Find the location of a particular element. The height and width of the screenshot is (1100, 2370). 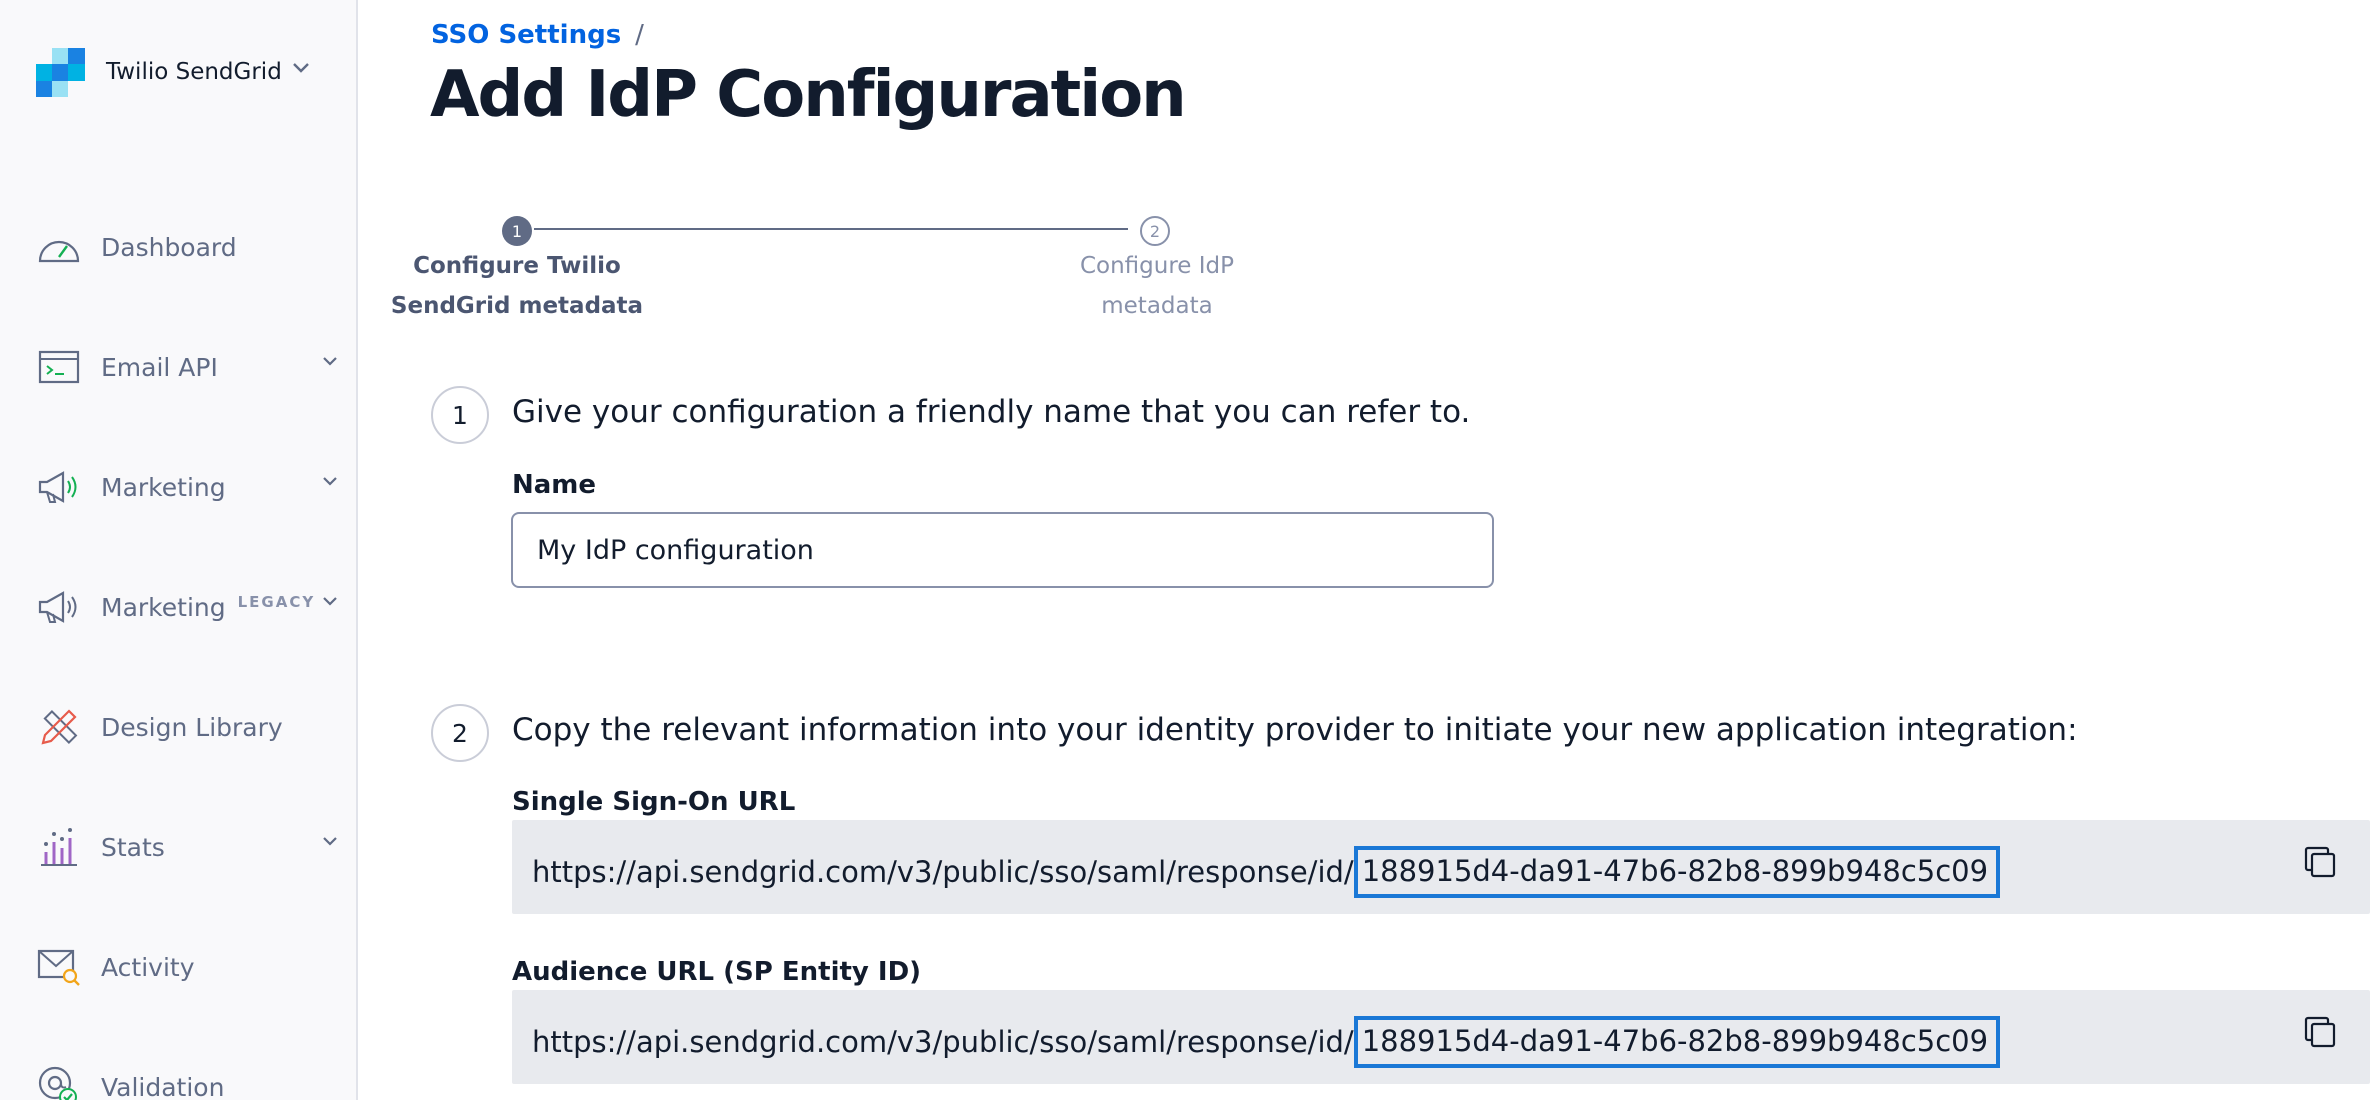

account-name: Twilio SendGrid is located at coordinates (194, 72).